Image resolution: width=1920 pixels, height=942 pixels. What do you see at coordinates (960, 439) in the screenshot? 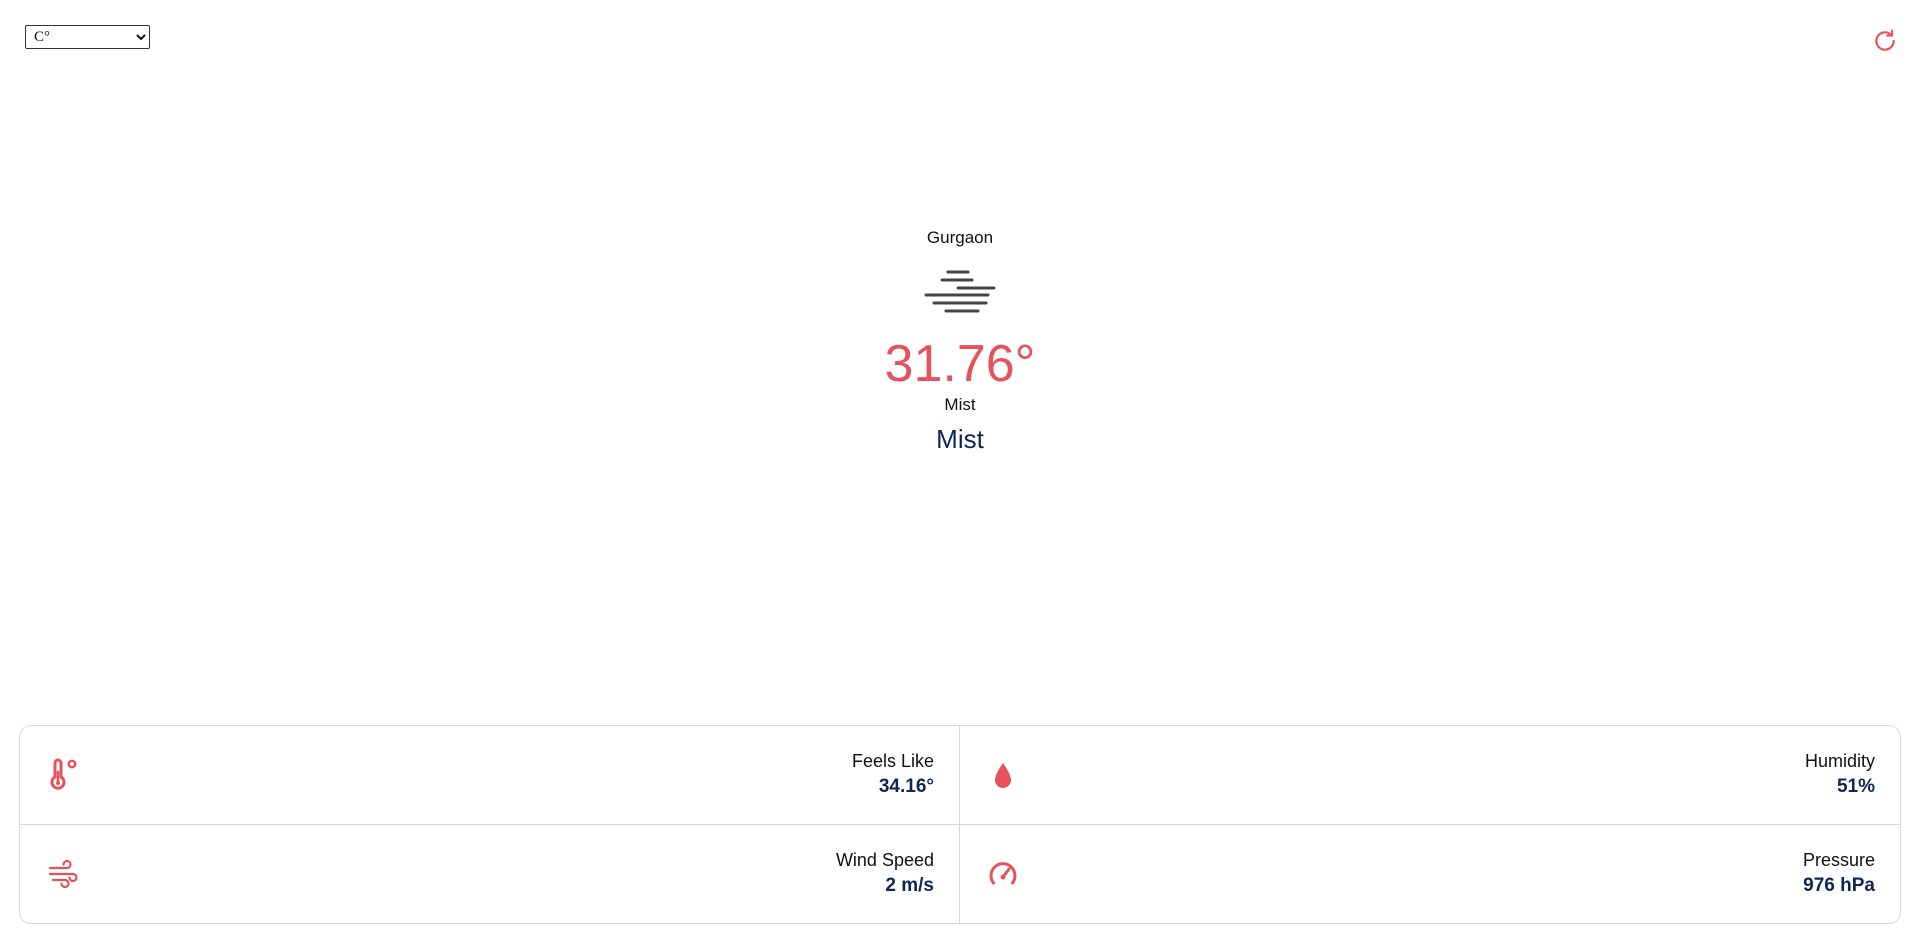
I see `condition-description: Mist` at bounding box center [960, 439].